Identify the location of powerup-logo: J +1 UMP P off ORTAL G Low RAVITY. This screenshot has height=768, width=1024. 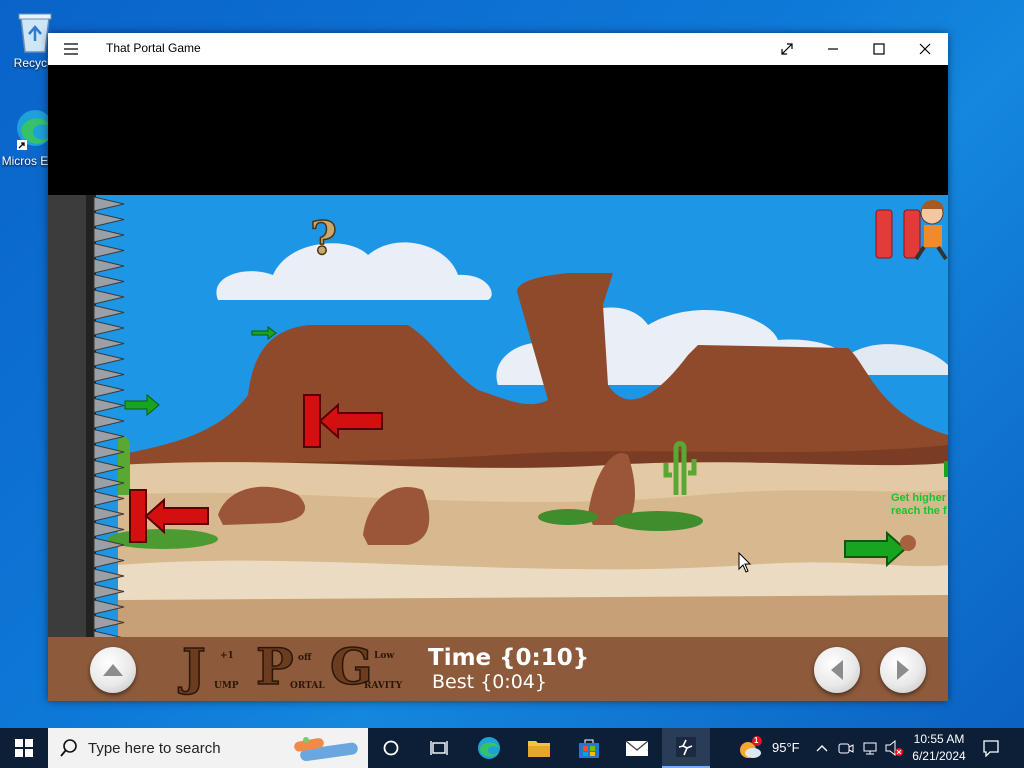
(298, 668).